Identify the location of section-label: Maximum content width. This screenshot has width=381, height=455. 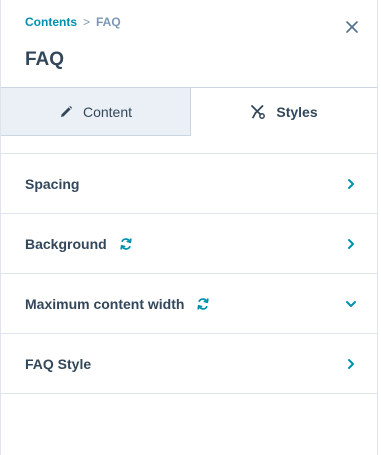
(105, 303).